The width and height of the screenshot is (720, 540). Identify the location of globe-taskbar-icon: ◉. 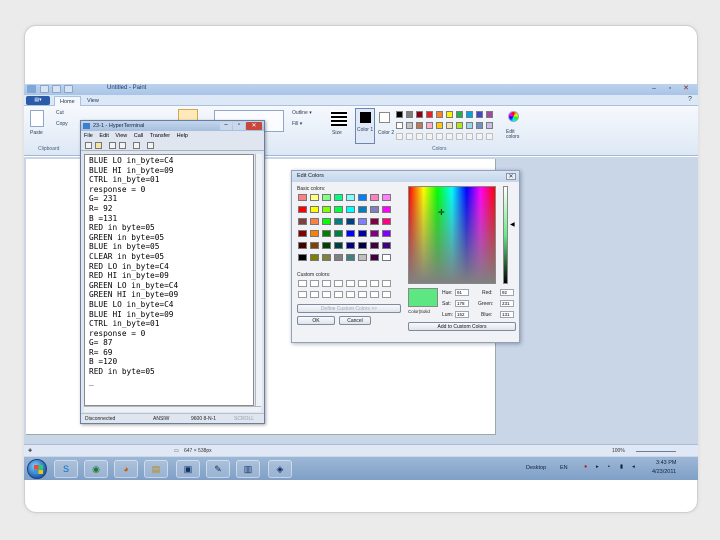
(96, 469).